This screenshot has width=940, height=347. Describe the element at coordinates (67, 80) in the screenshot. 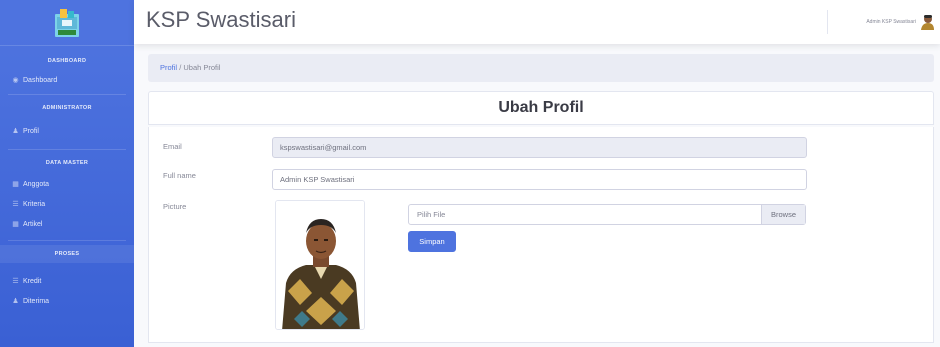

I see `sidebar-item-dashboard: ◉ Dashboard` at that location.